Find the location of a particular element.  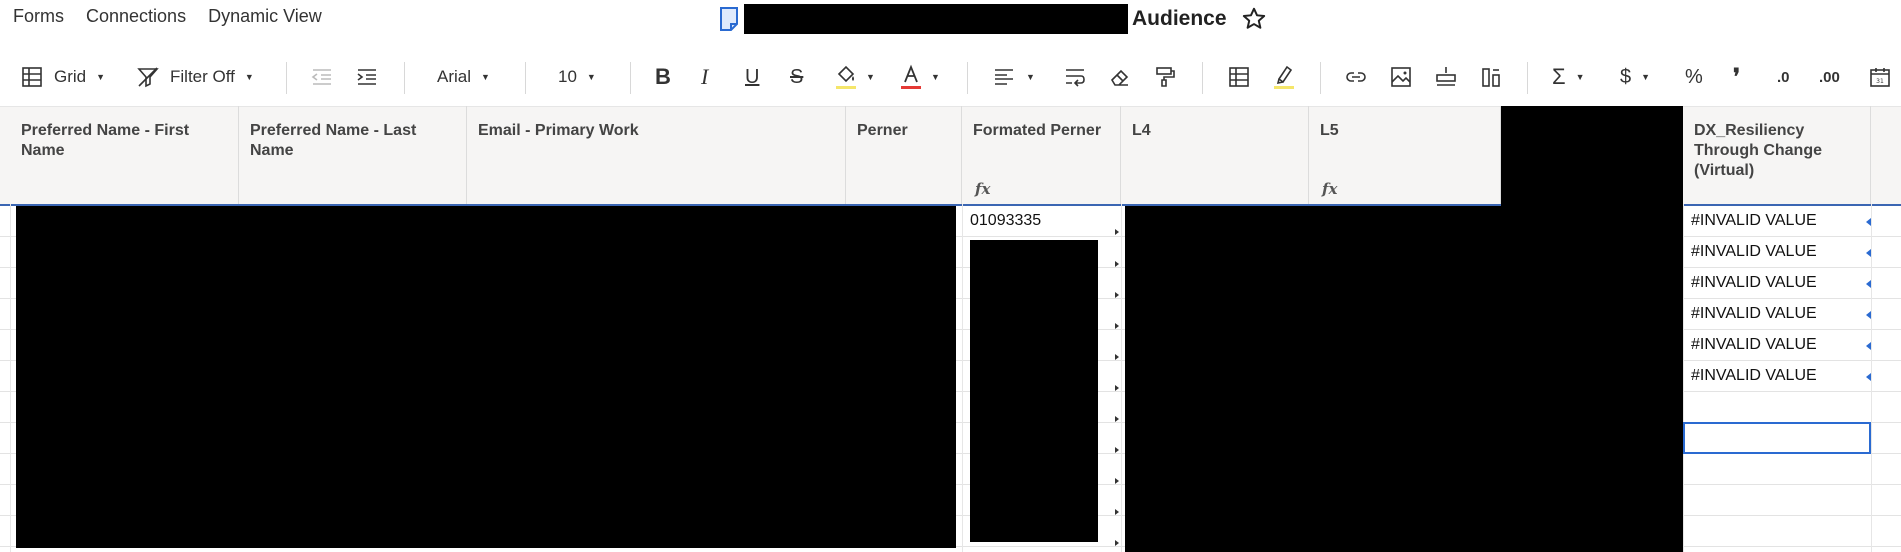

comma-button: ❜ is located at coordinates (1736, 77).